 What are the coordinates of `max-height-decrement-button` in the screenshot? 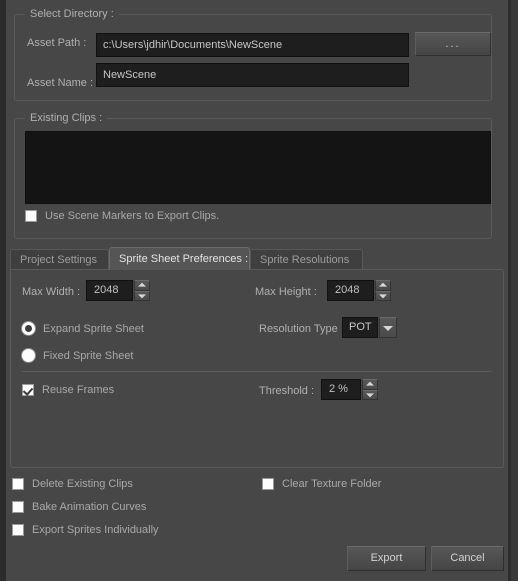 It's located at (383, 295).